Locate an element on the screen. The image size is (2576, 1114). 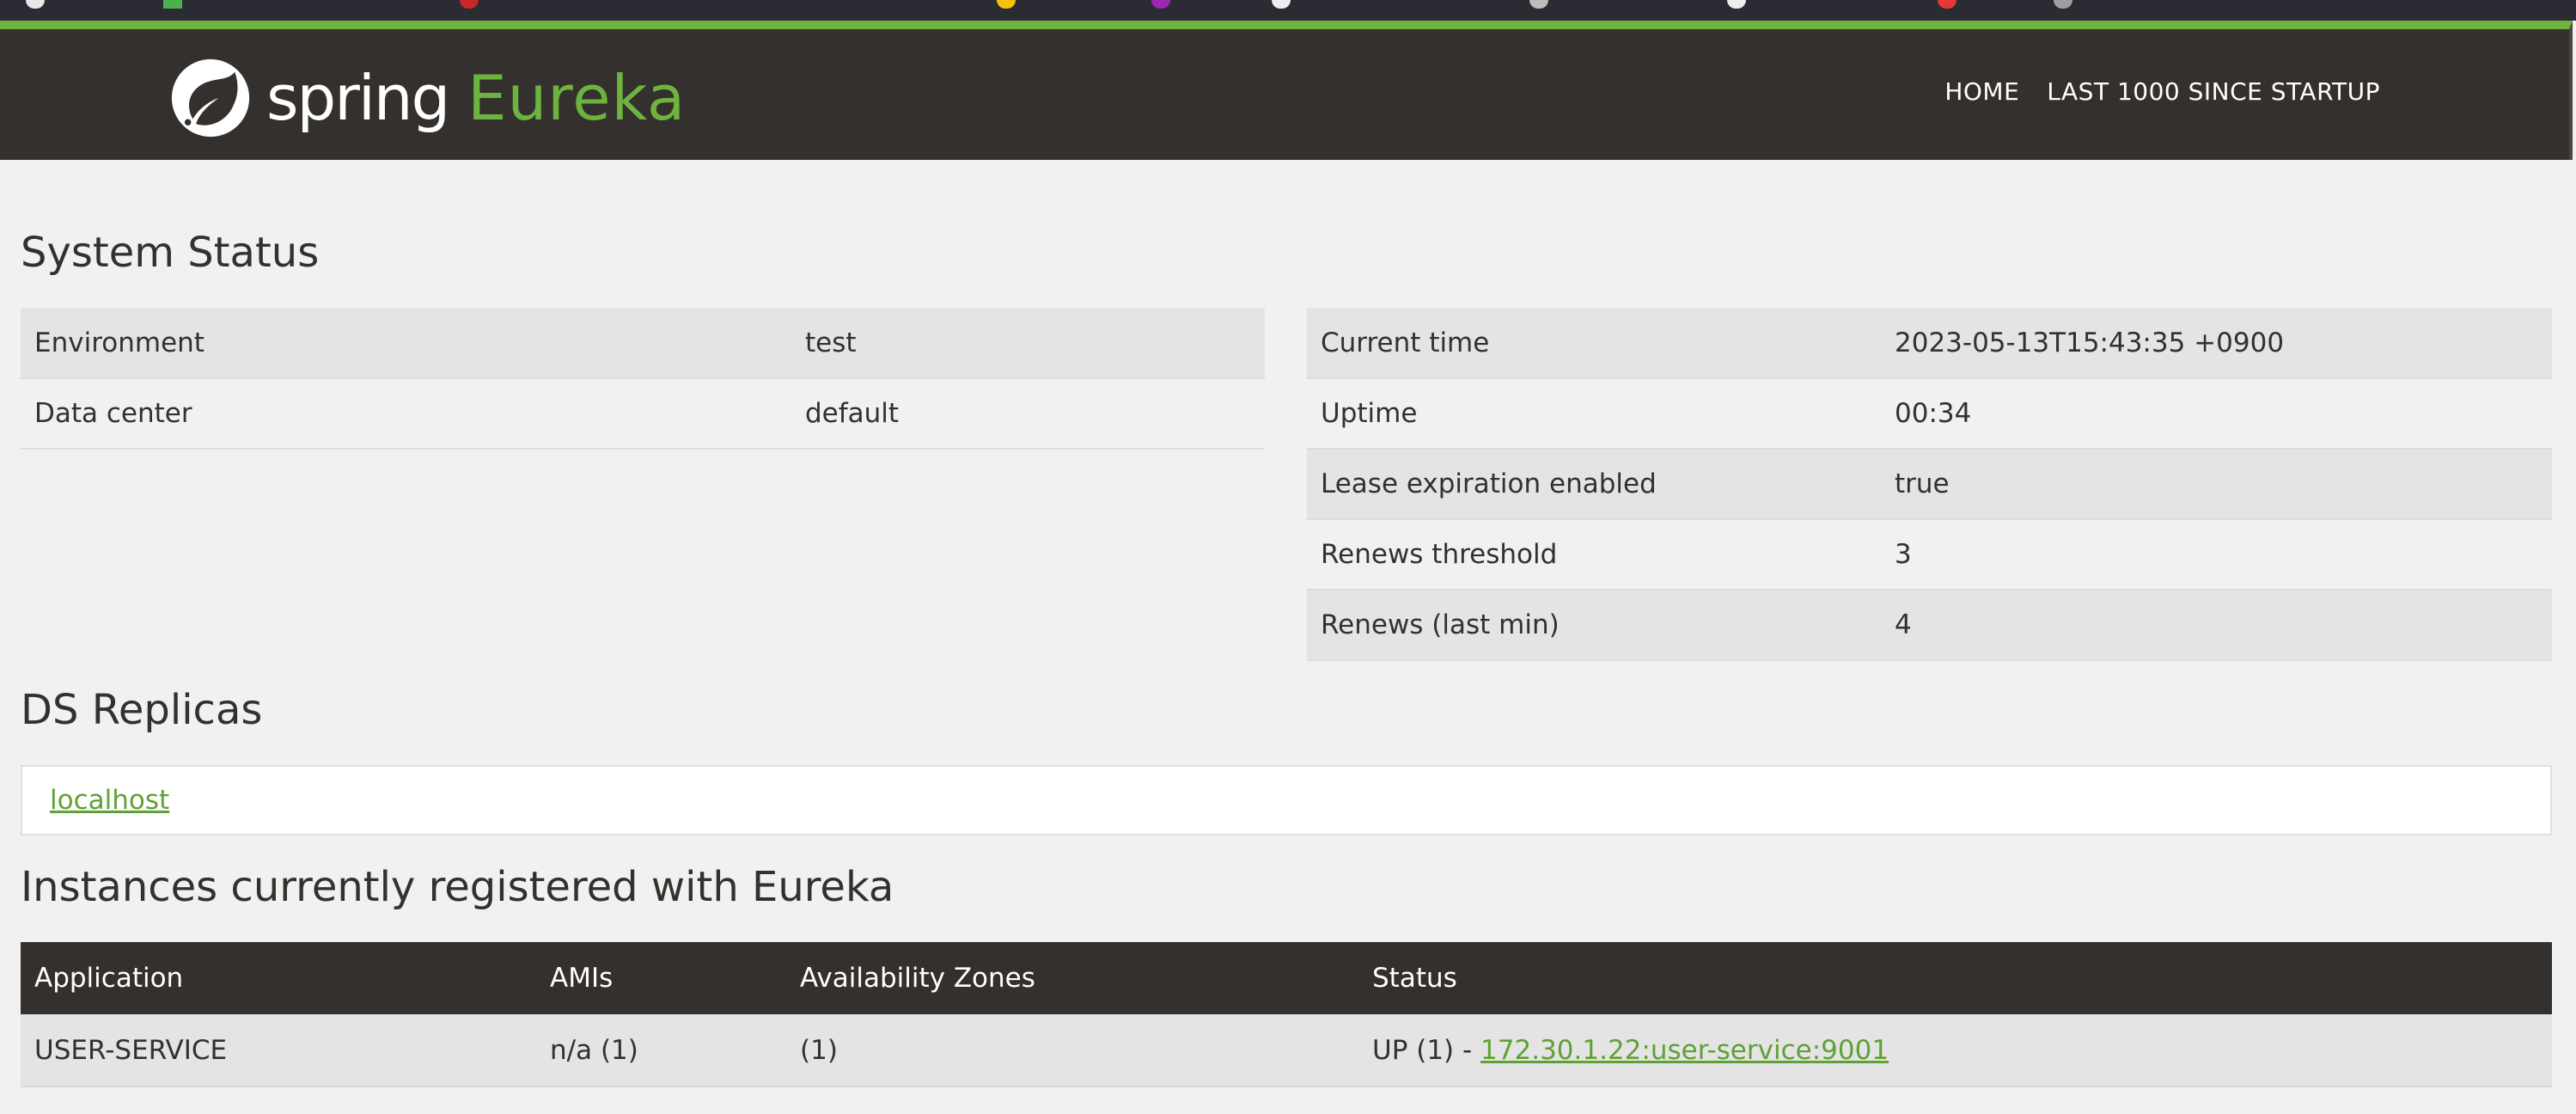
table-row: Environment test is located at coordinates (643, 343).